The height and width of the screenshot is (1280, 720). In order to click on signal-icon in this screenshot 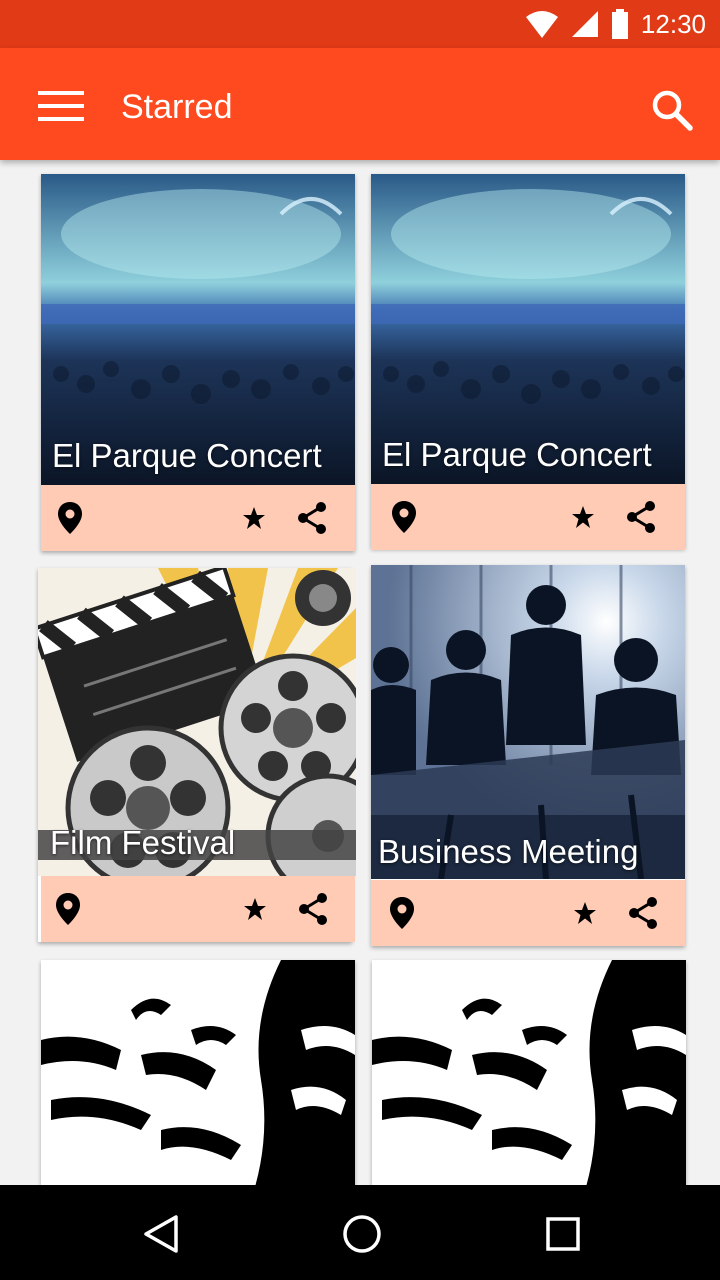, I will do `click(584, 24)`.